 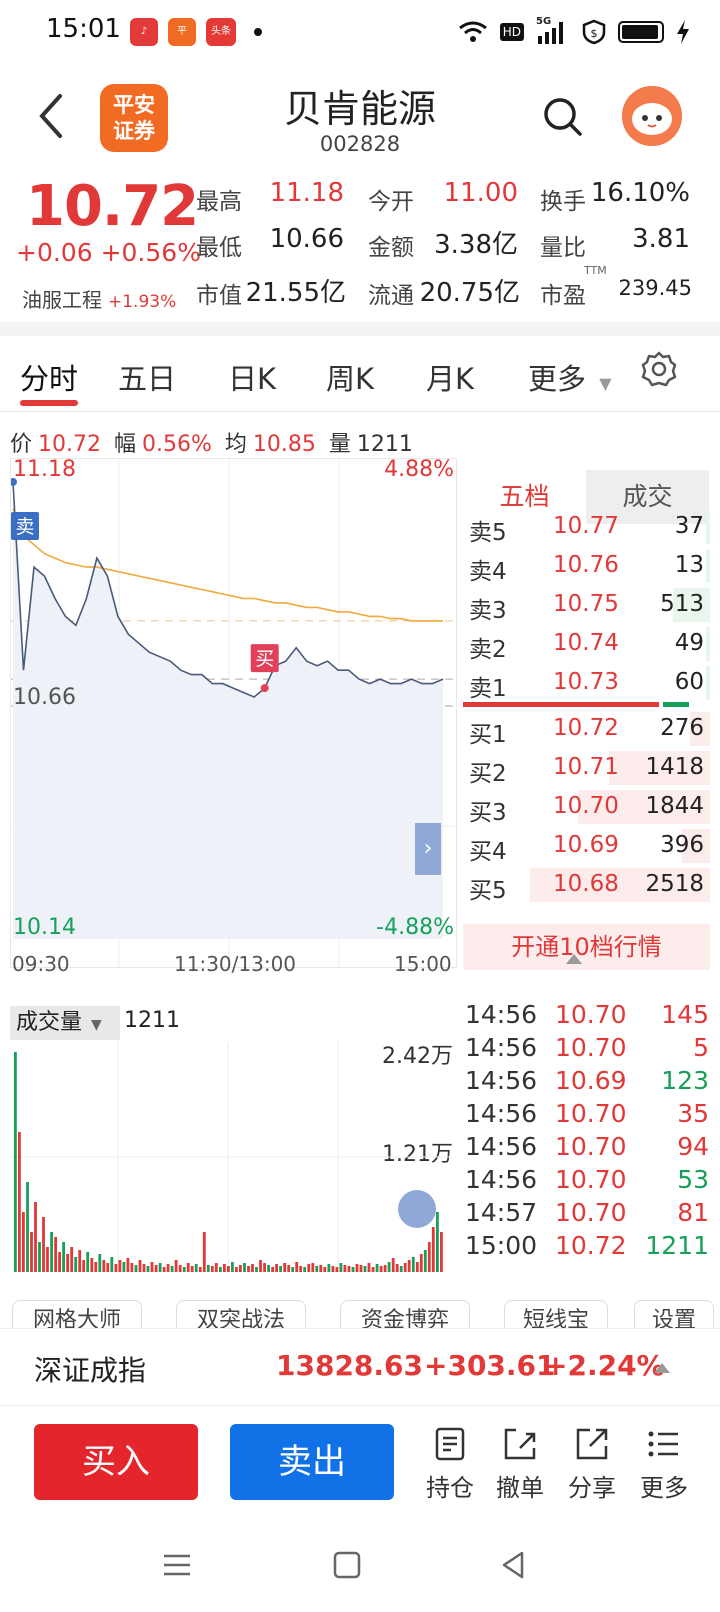 I want to click on expand-up-icon, so click(x=662, y=1368).